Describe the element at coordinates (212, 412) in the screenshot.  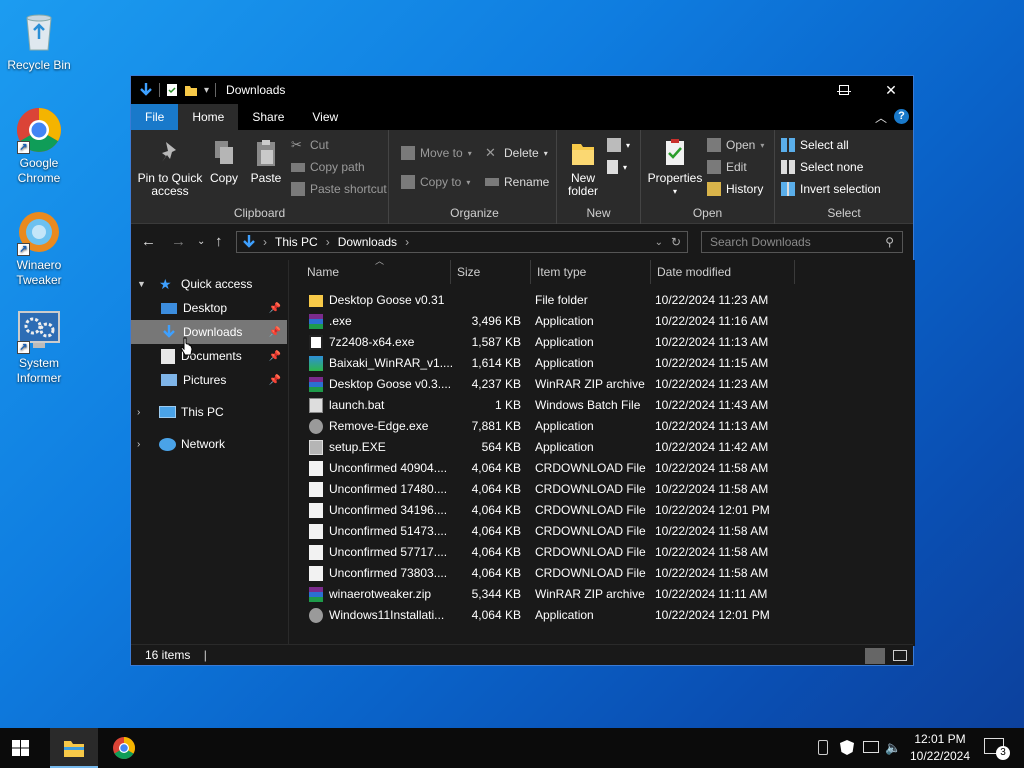
I see `nav-this-pc: › This PC` at that location.